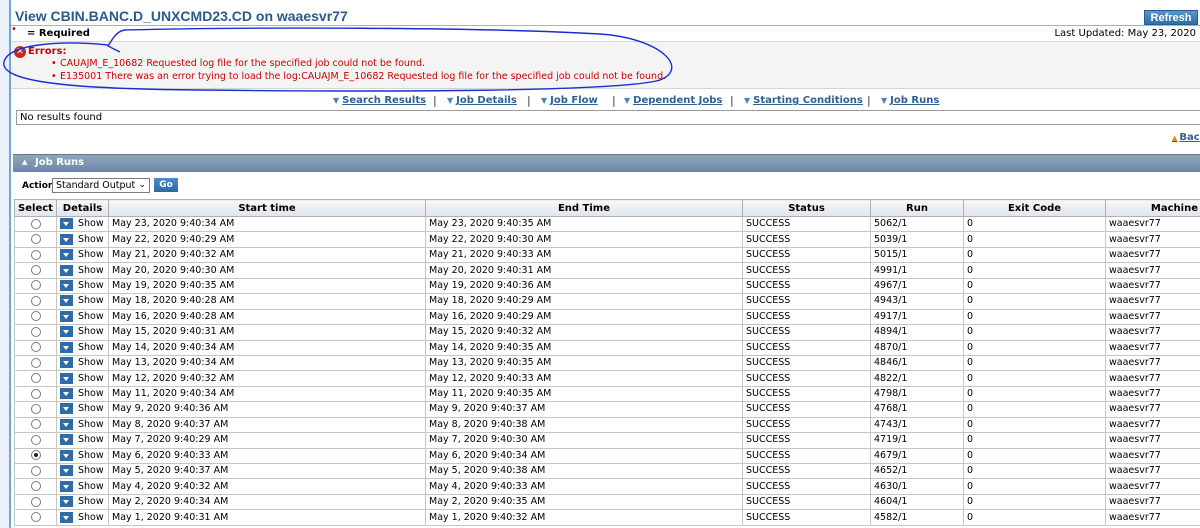  I want to click on back-to-top-link: ▲ Bac, so click(1186, 137).